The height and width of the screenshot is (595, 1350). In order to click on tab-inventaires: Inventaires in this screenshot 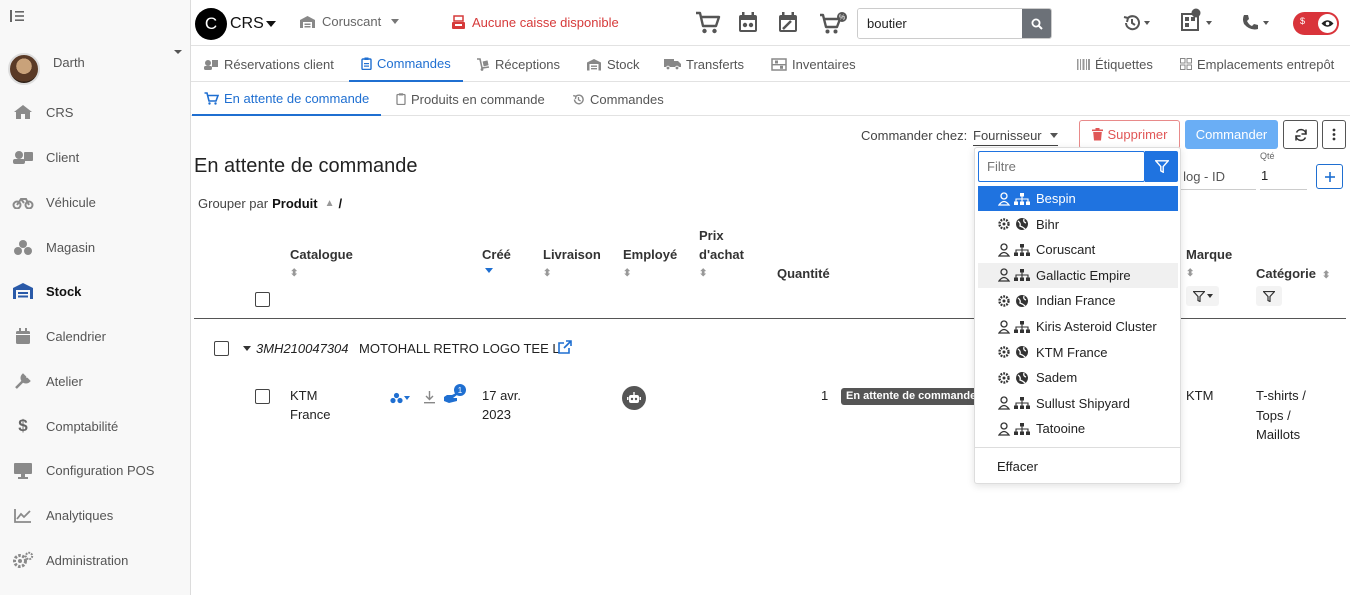, I will do `click(813, 64)`.